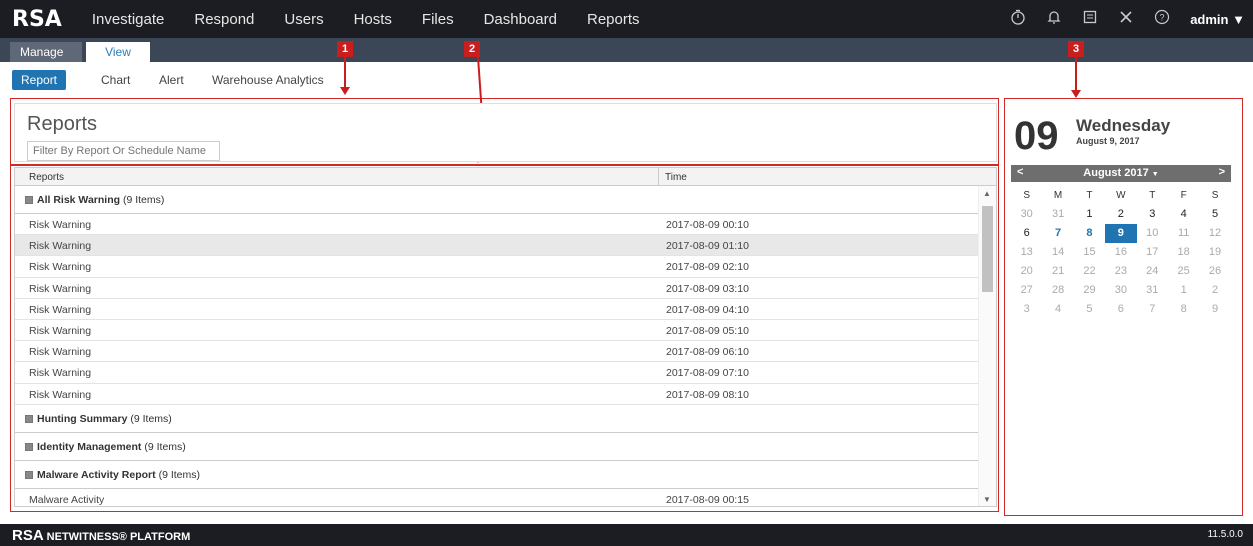 The width and height of the screenshot is (1253, 546). What do you see at coordinates (497, 352) in the screenshot?
I see `table-row: Risk Warning 2017-08-09 06:10` at bounding box center [497, 352].